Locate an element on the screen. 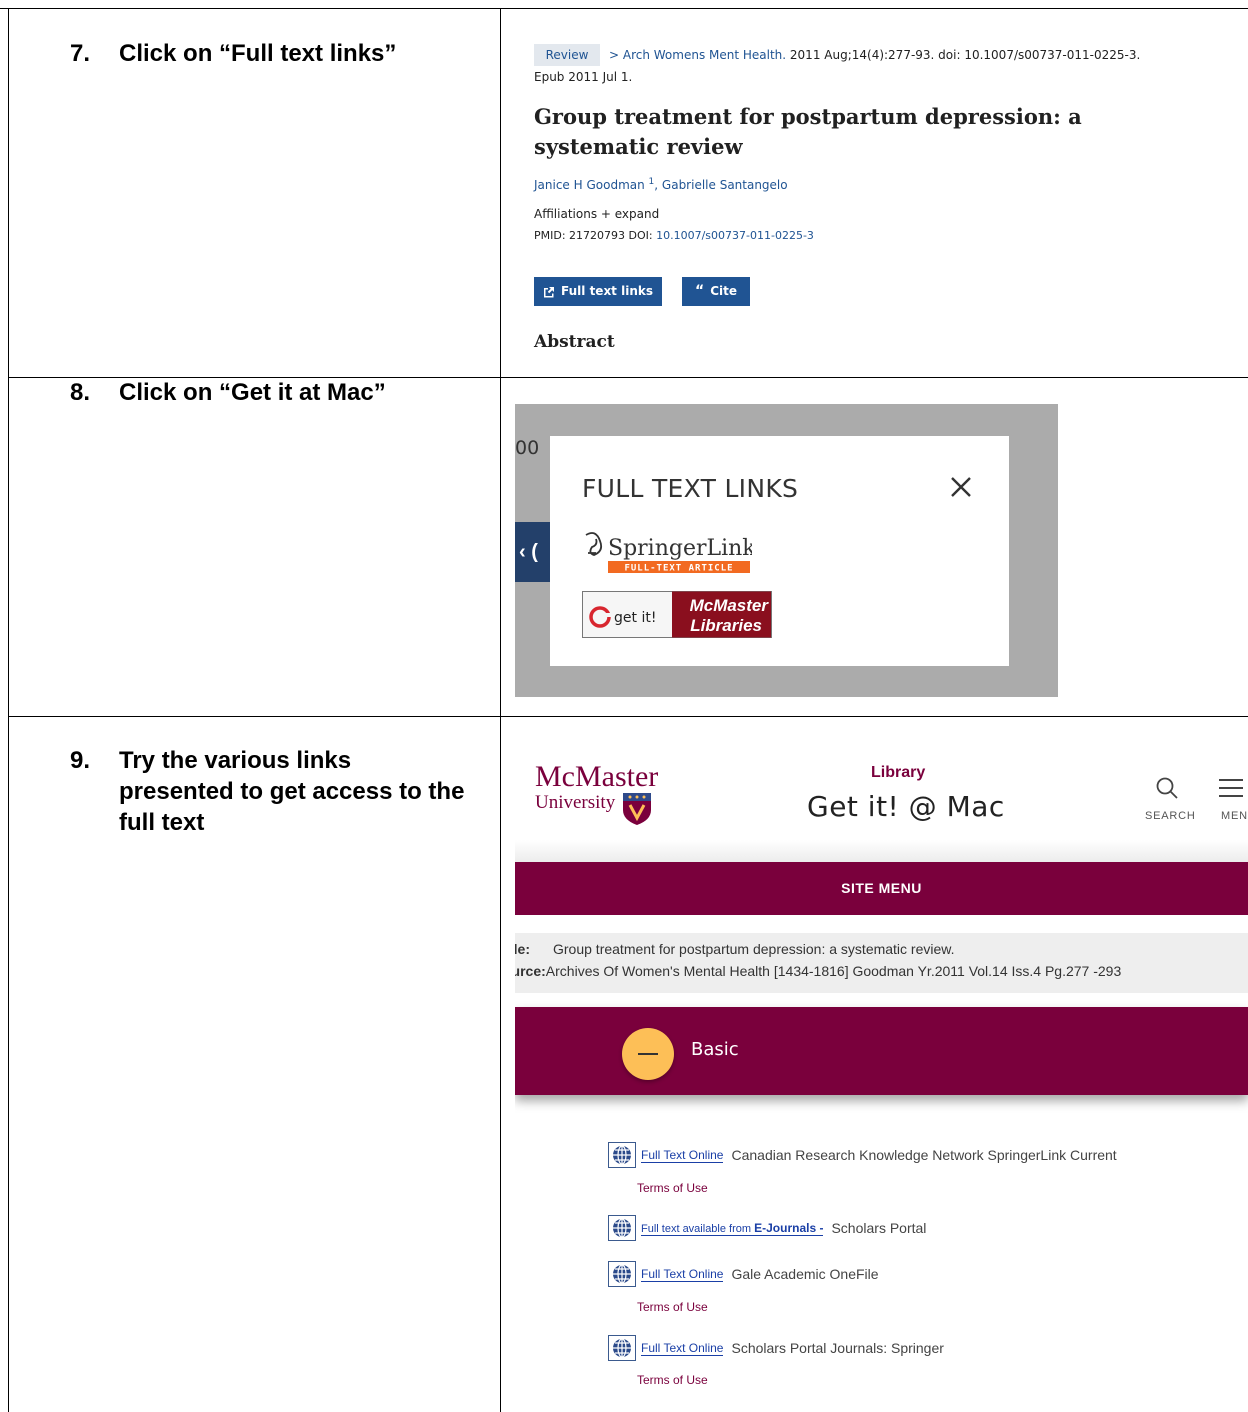 Image resolution: width=1248 pixels, height=1412 pixels. background-doi-fragment: 00 is located at coordinates (527, 448).